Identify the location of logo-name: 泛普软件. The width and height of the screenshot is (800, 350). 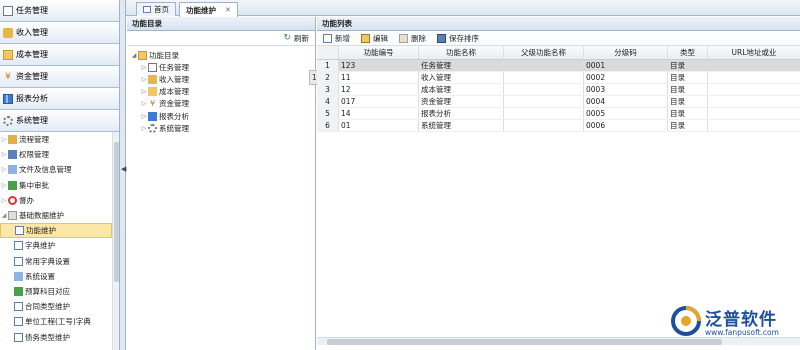
(741, 320).